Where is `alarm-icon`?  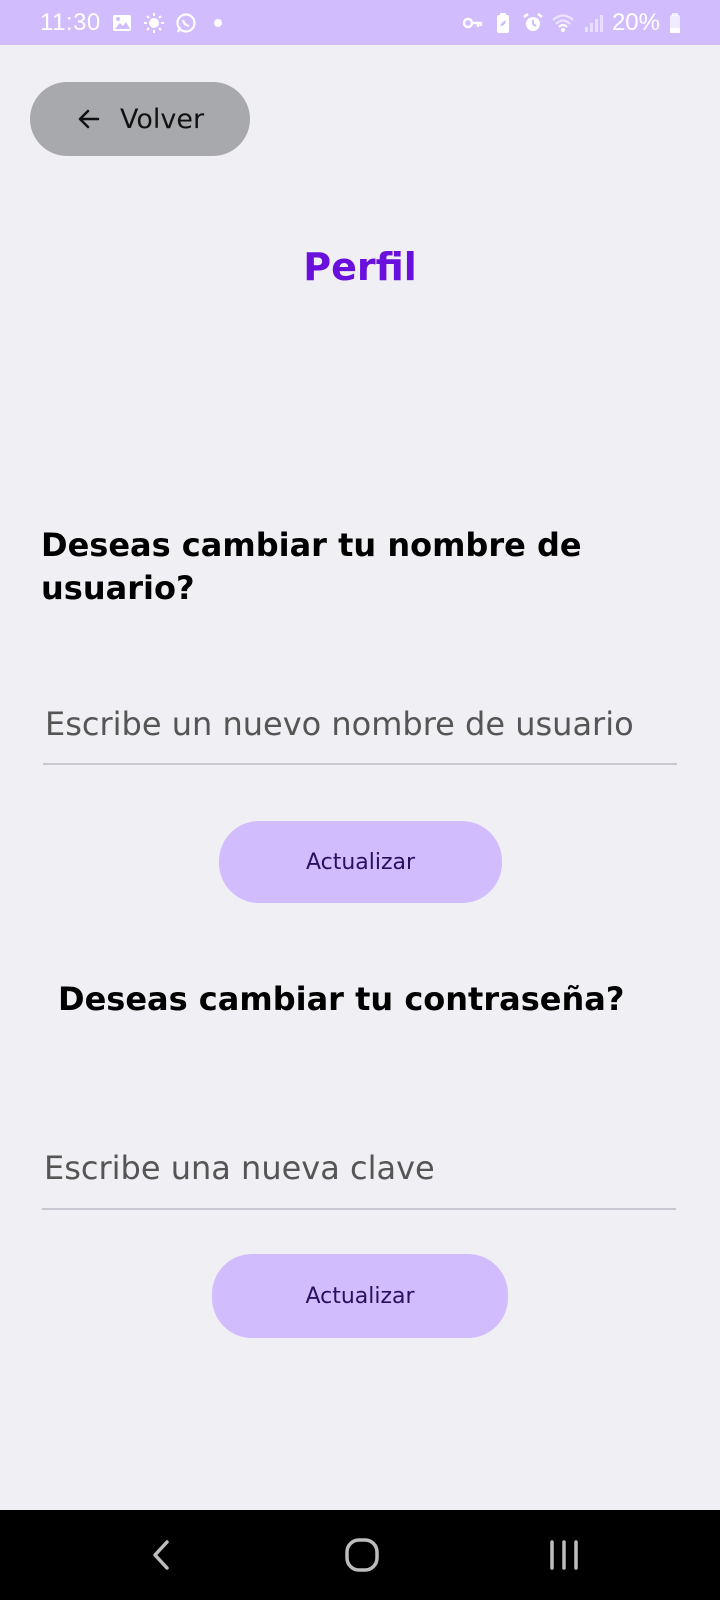 alarm-icon is located at coordinates (533, 23).